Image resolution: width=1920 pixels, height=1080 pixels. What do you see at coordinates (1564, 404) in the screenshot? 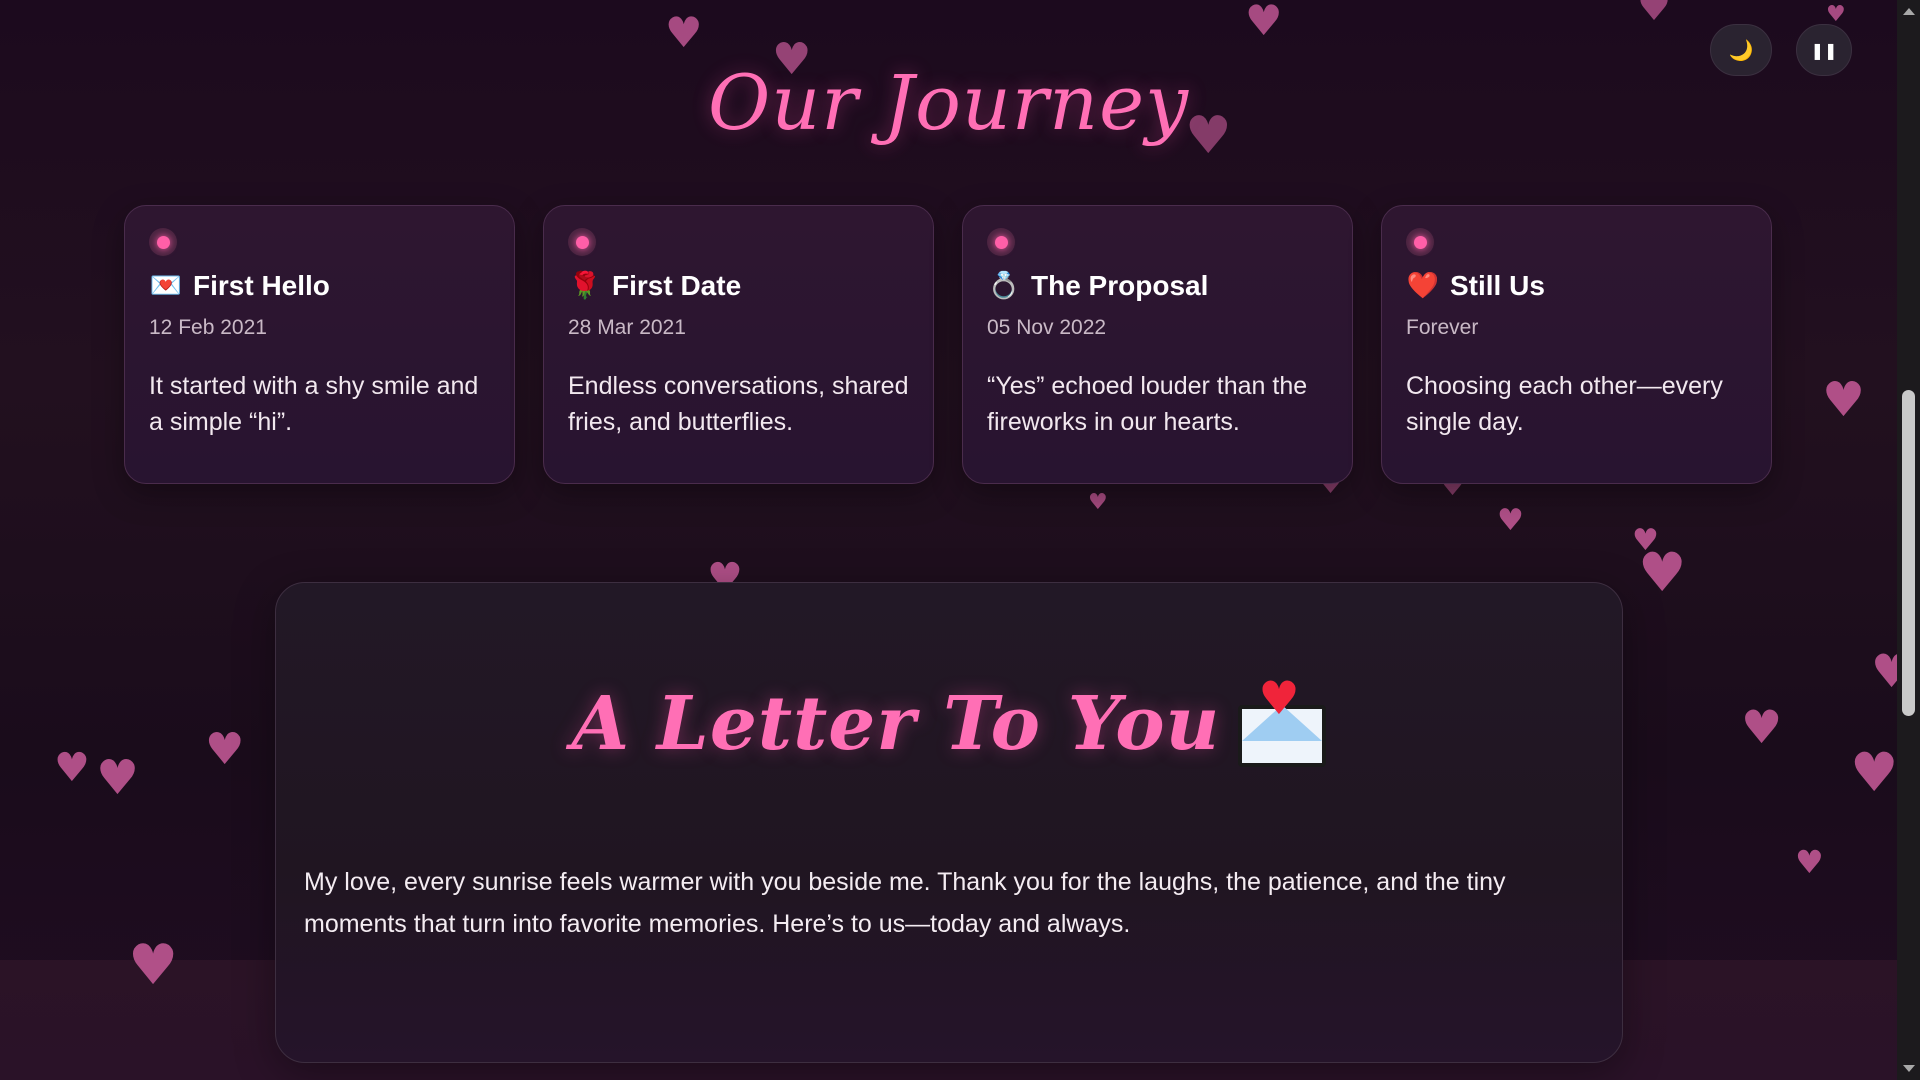
I see `card-text: Choosing each other—every single day.` at bounding box center [1564, 404].